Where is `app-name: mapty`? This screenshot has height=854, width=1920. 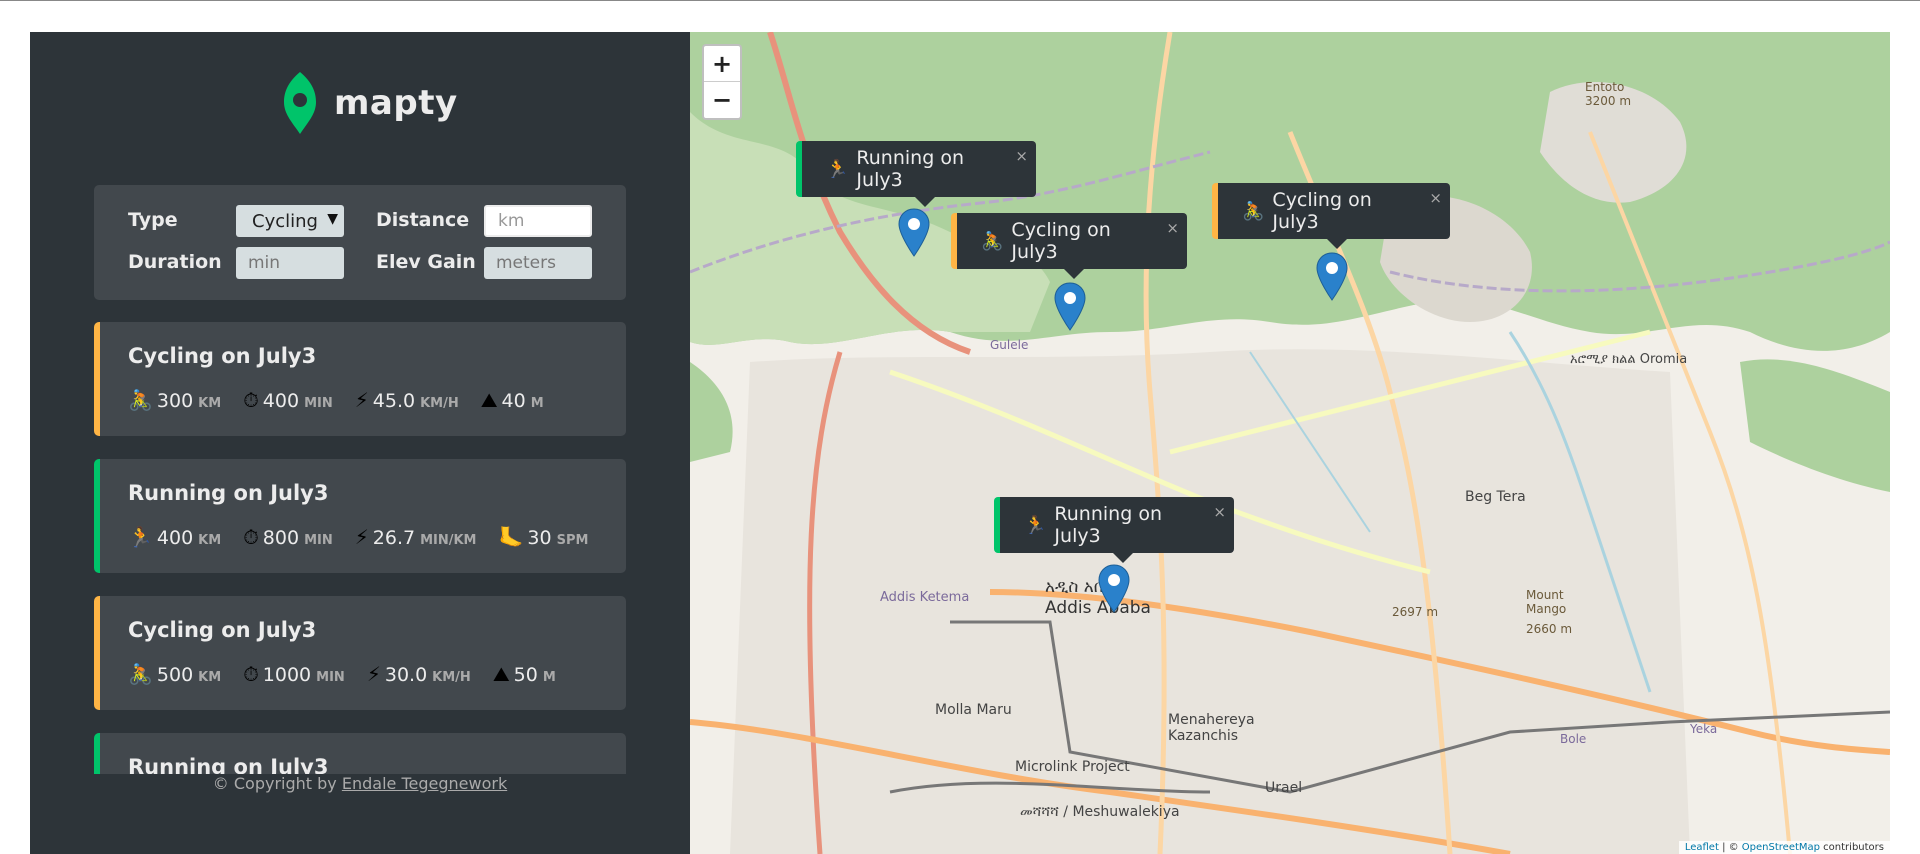
app-name: mapty is located at coordinates (396, 103).